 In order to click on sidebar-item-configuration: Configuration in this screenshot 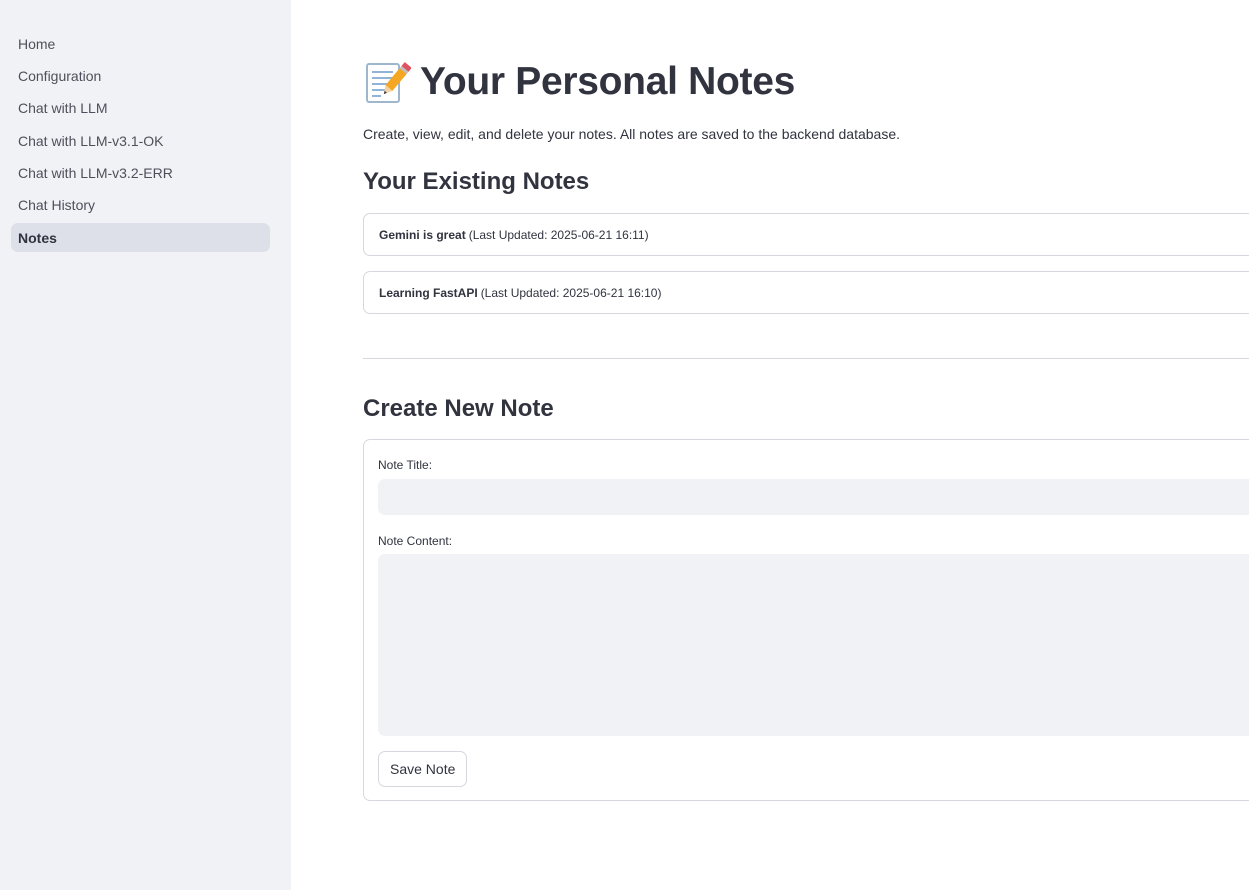, I will do `click(140, 75)`.